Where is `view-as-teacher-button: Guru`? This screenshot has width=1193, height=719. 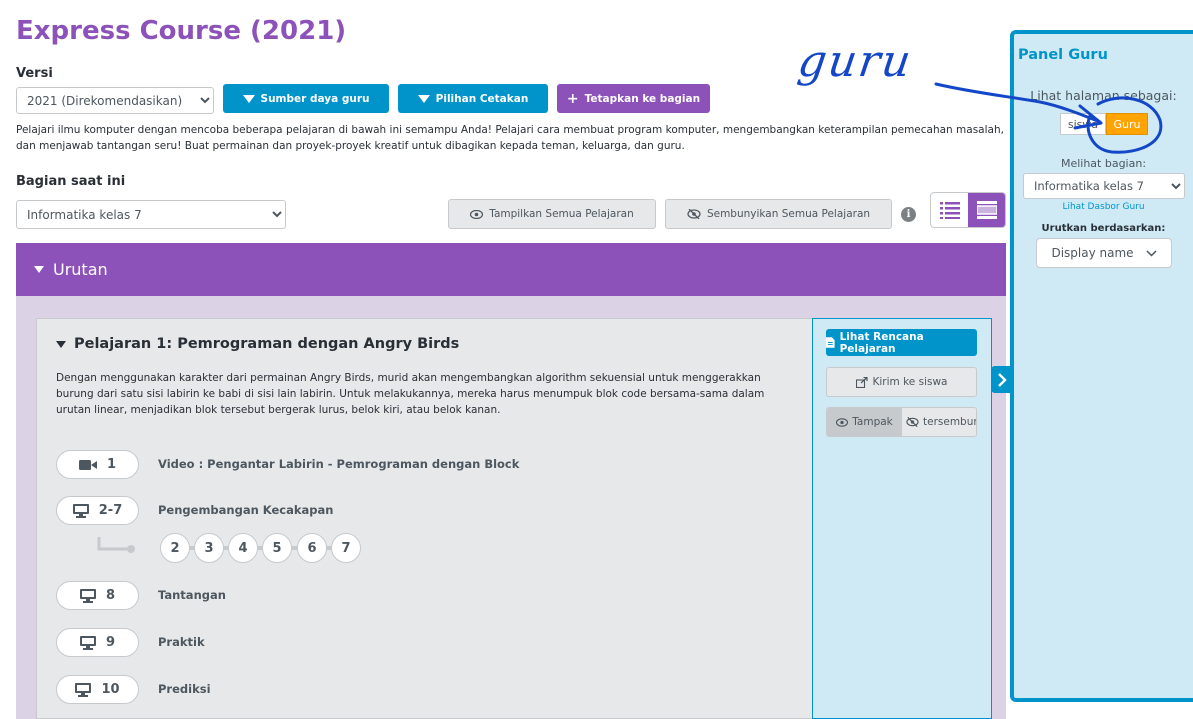
view-as-teacher-button: Guru is located at coordinates (1127, 124).